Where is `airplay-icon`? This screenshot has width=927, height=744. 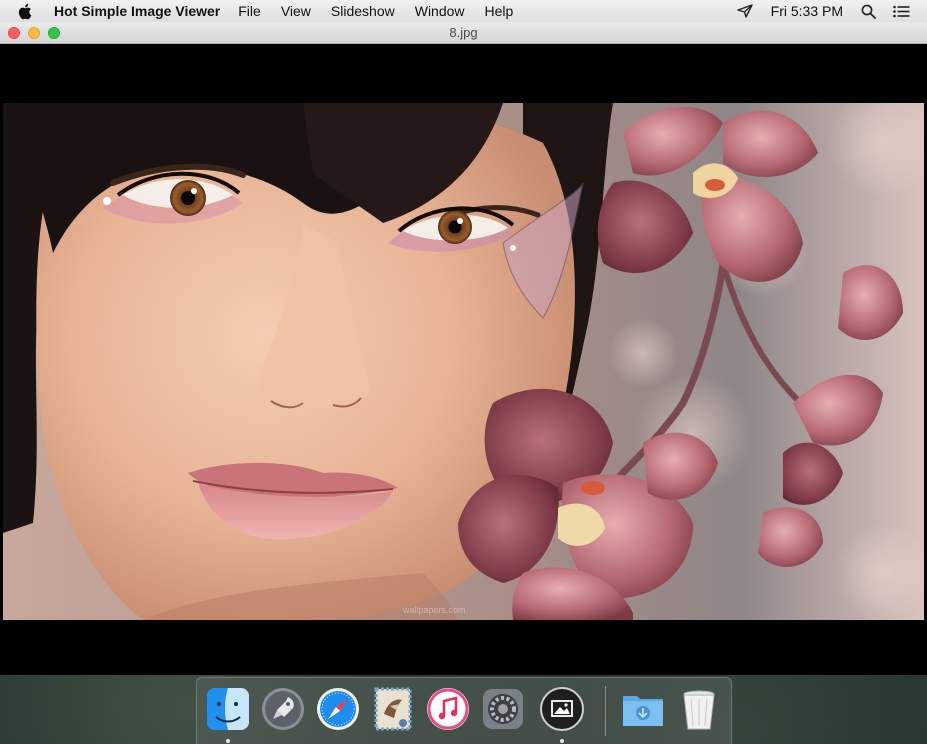 airplay-icon is located at coordinates (745, 11).